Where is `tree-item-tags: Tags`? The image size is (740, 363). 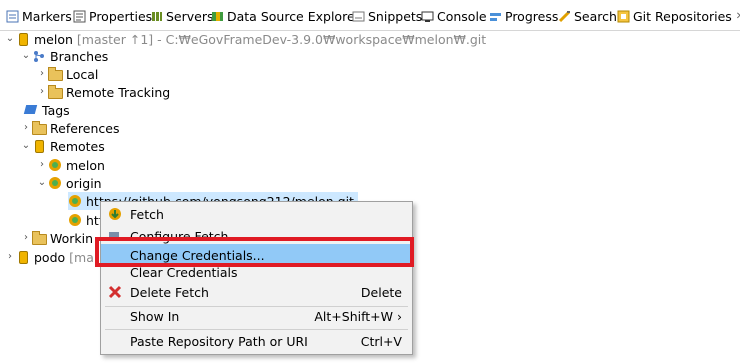
tree-item-tags: Tags is located at coordinates (46, 110).